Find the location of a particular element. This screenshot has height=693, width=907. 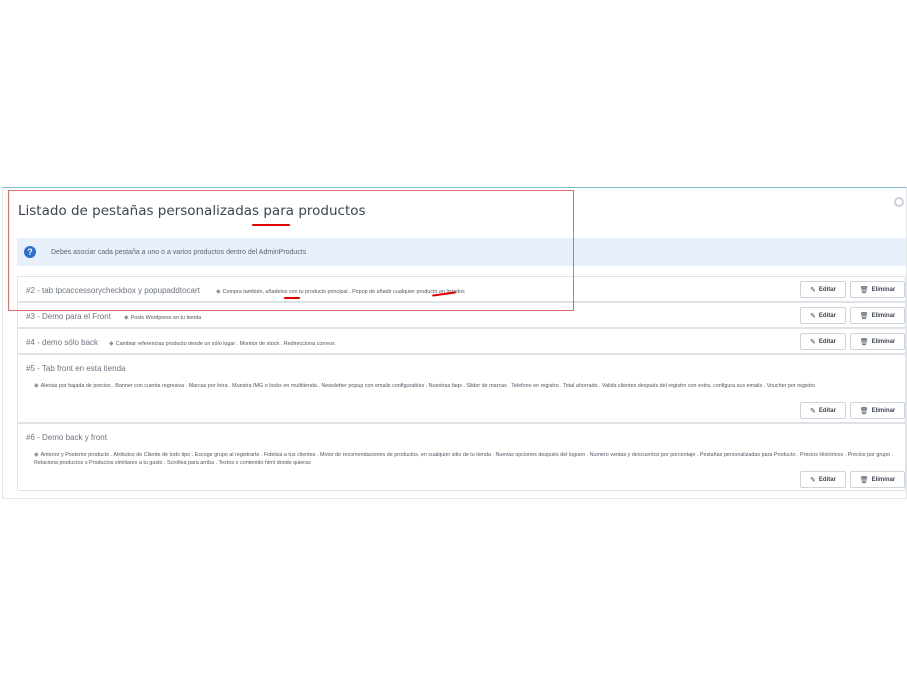

tab-title: #3 - Demo para el Front is located at coordinates (68, 316).